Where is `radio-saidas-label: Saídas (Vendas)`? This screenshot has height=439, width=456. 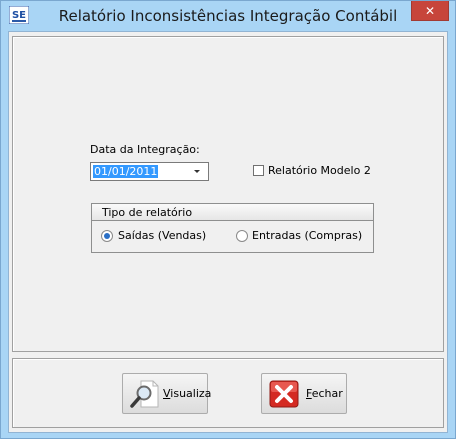
radio-saidas-label: Saídas (Vendas) is located at coordinates (162, 235).